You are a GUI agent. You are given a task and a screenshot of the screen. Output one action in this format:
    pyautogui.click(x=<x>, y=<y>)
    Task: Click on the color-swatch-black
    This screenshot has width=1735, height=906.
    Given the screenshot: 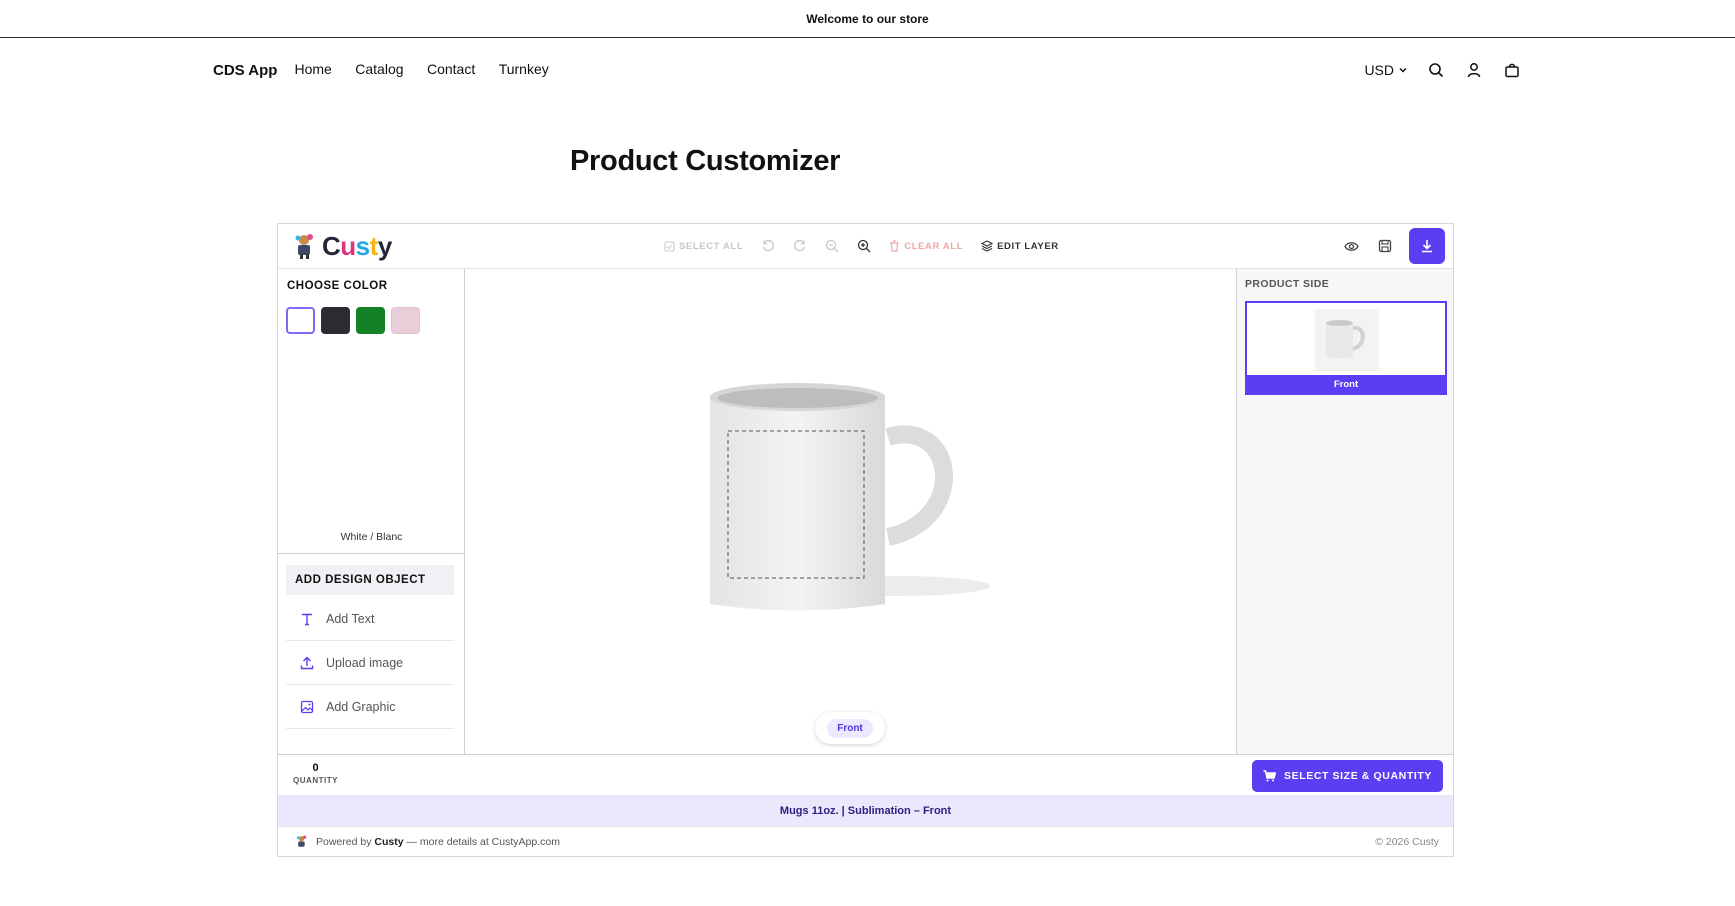 What is the action you would take?
    pyautogui.click(x=335, y=320)
    